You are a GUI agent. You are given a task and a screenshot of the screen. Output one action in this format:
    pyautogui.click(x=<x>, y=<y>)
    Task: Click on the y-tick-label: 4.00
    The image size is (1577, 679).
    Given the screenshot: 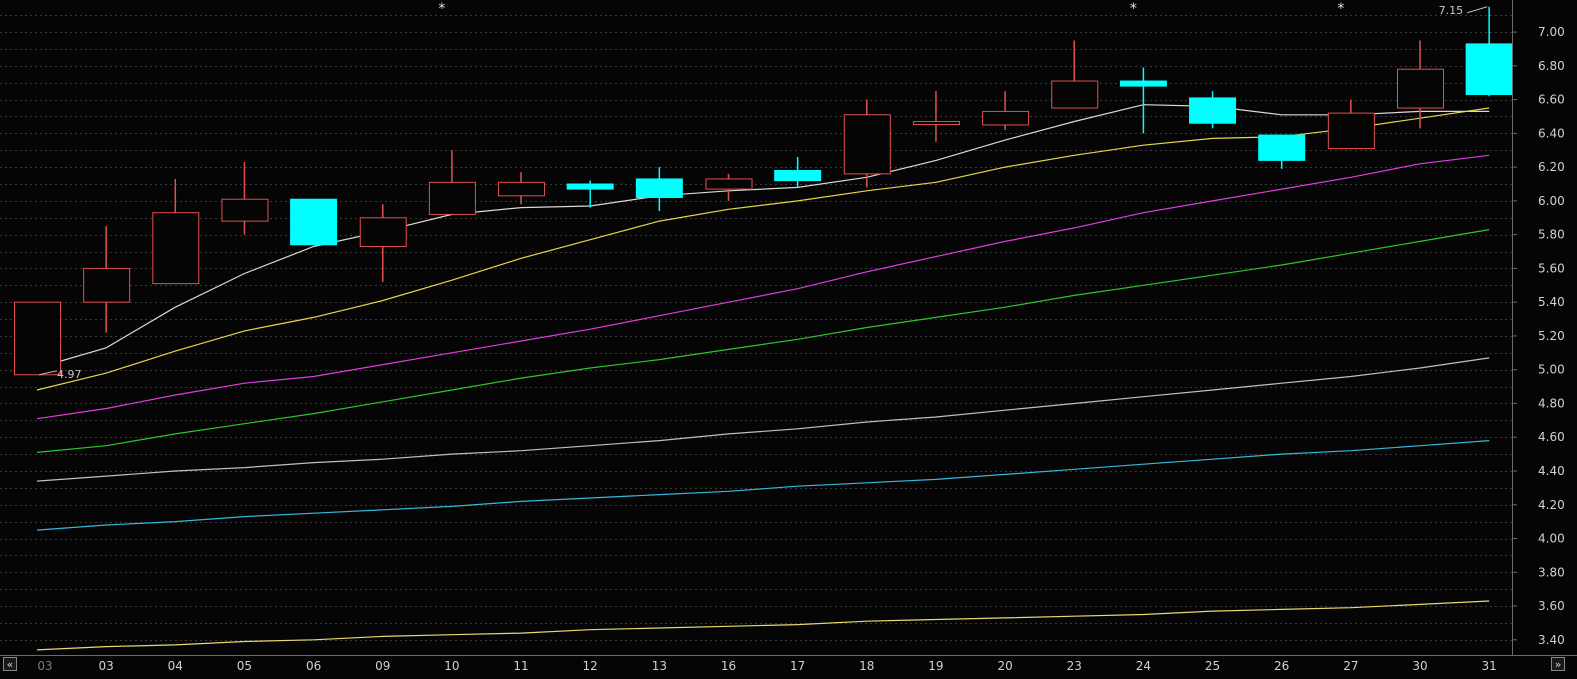 What is the action you would take?
    pyautogui.click(x=1551, y=539)
    